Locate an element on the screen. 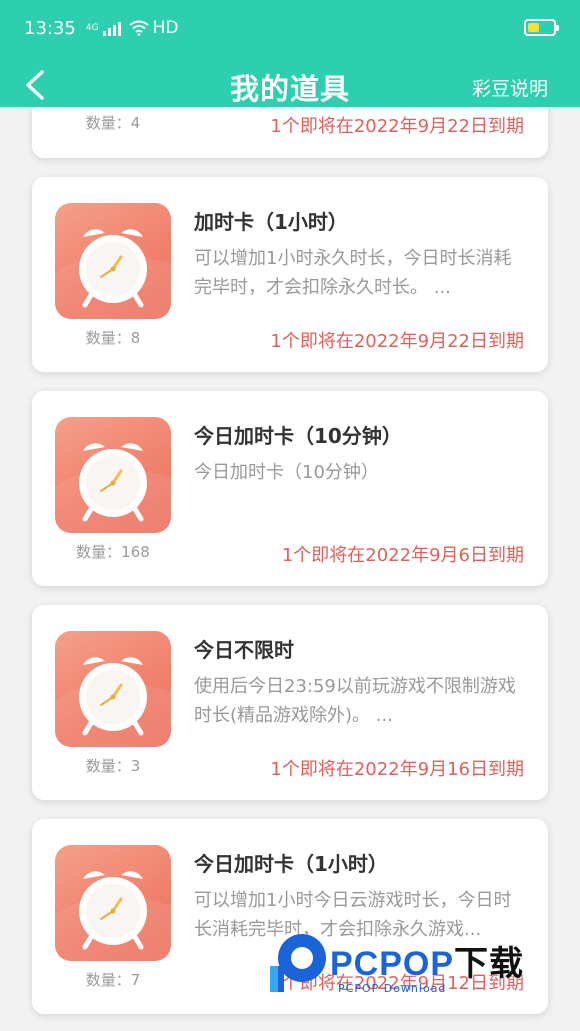  item-expiry: 1个即将在2022年9月16日到期 is located at coordinates (397, 769).